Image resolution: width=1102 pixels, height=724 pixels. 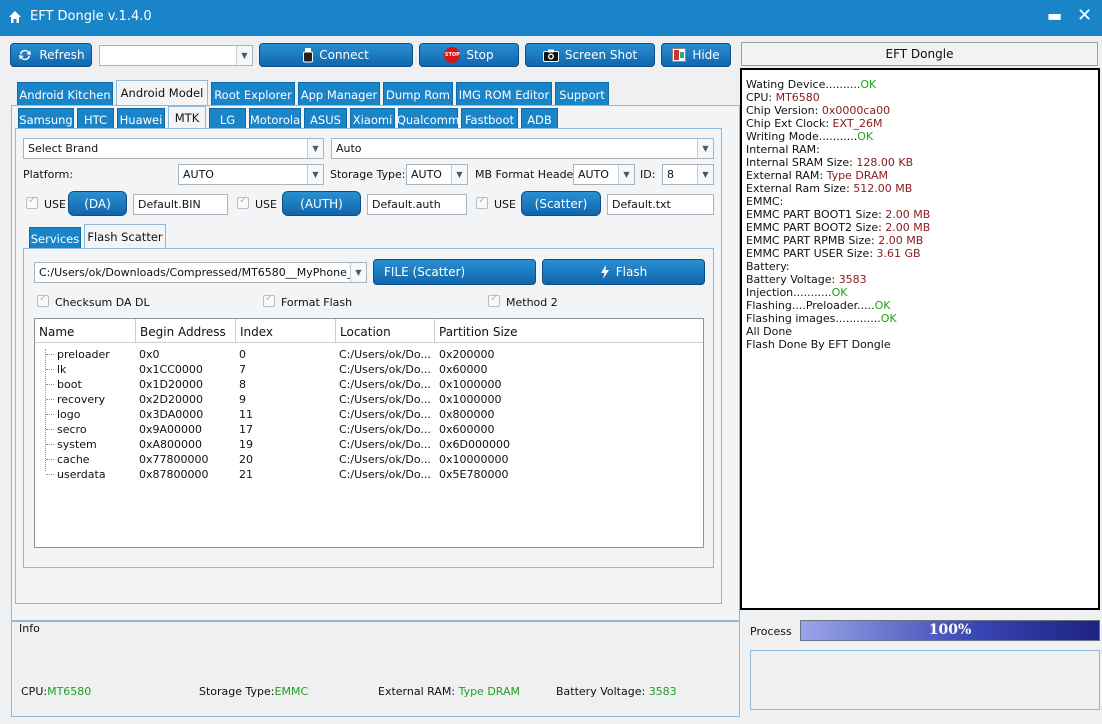 What do you see at coordinates (857, 175) in the screenshot?
I see `log-value: Type DRAM` at bounding box center [857, 175].